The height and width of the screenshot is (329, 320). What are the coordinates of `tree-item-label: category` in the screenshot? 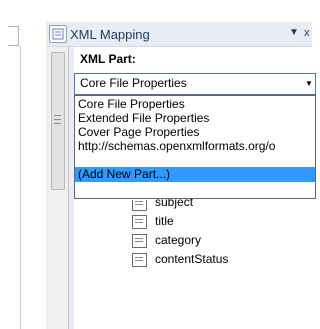 It's located at (178, 240).